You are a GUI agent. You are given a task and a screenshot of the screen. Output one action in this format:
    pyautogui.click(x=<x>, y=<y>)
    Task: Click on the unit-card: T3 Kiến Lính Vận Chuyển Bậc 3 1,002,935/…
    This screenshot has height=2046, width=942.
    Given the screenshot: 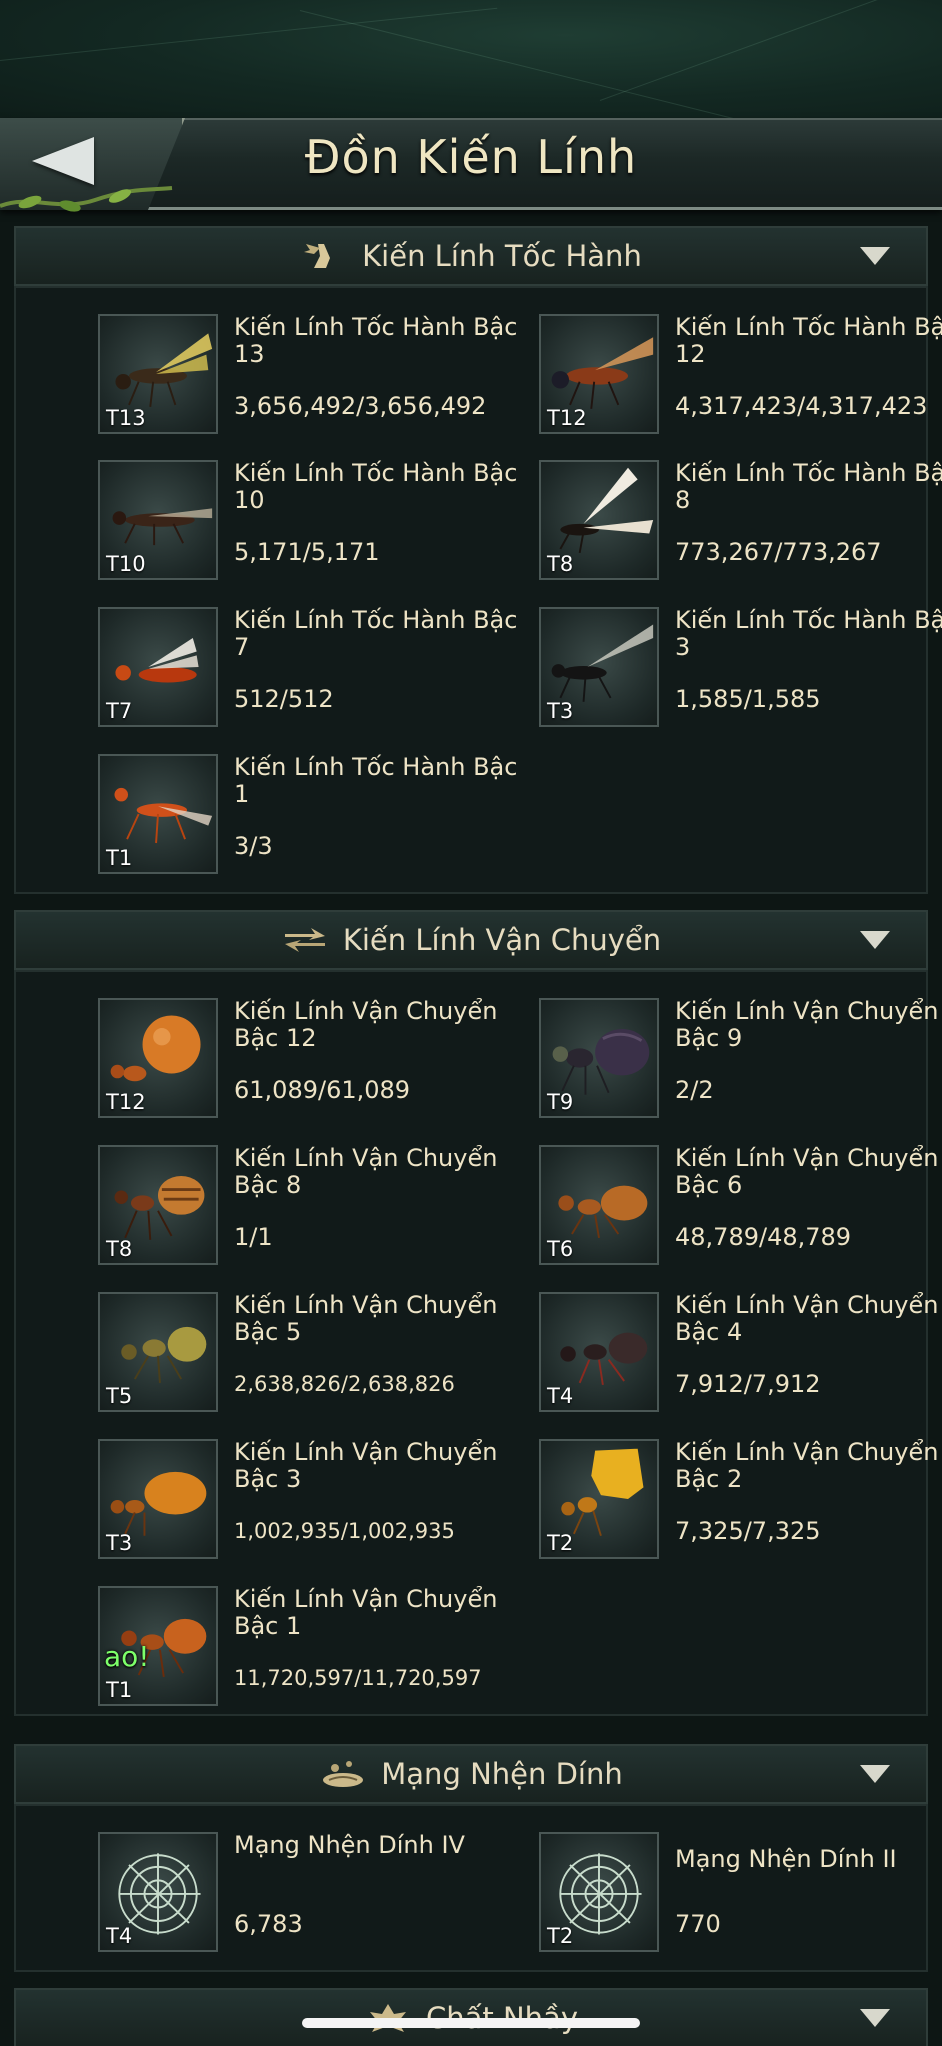 What is the action you would take?
    pyautogui.click(x=308, y=1501)
    